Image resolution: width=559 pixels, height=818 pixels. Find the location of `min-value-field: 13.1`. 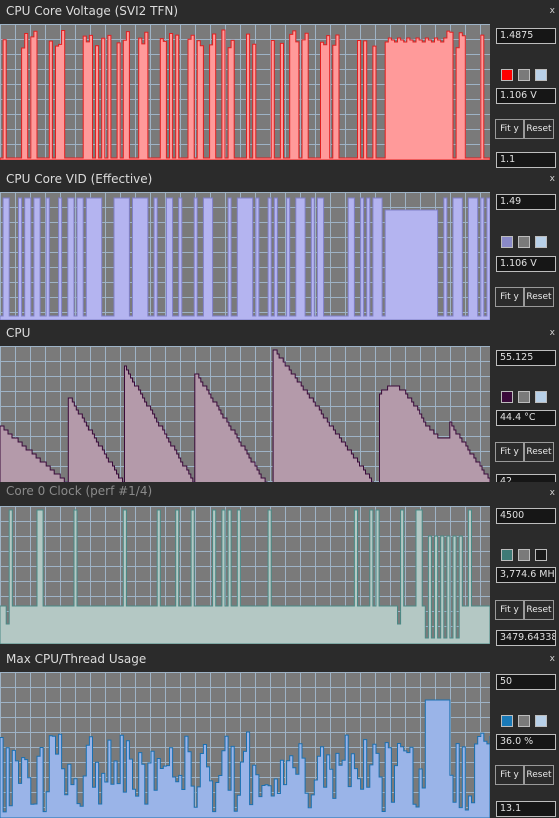

min-value-field: 13.1 is located at coordinates (526, 809).